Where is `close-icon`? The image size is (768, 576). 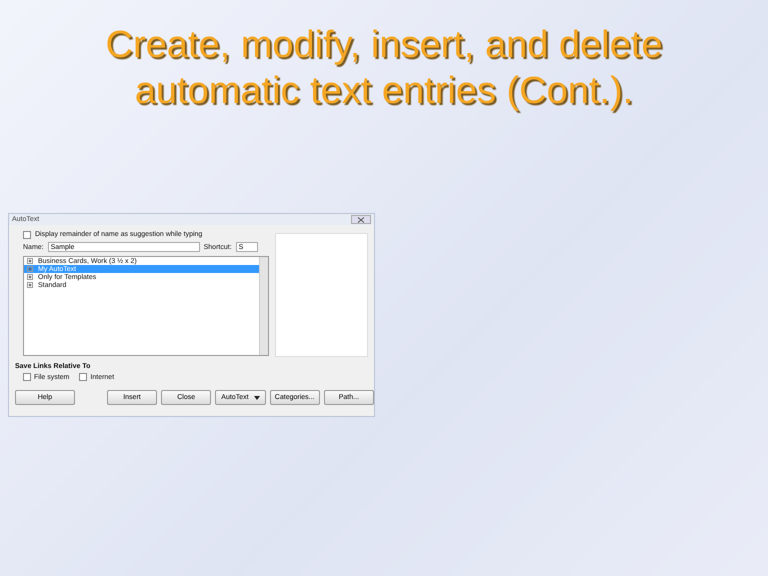 close-icon is located at coordinates (361, 219).